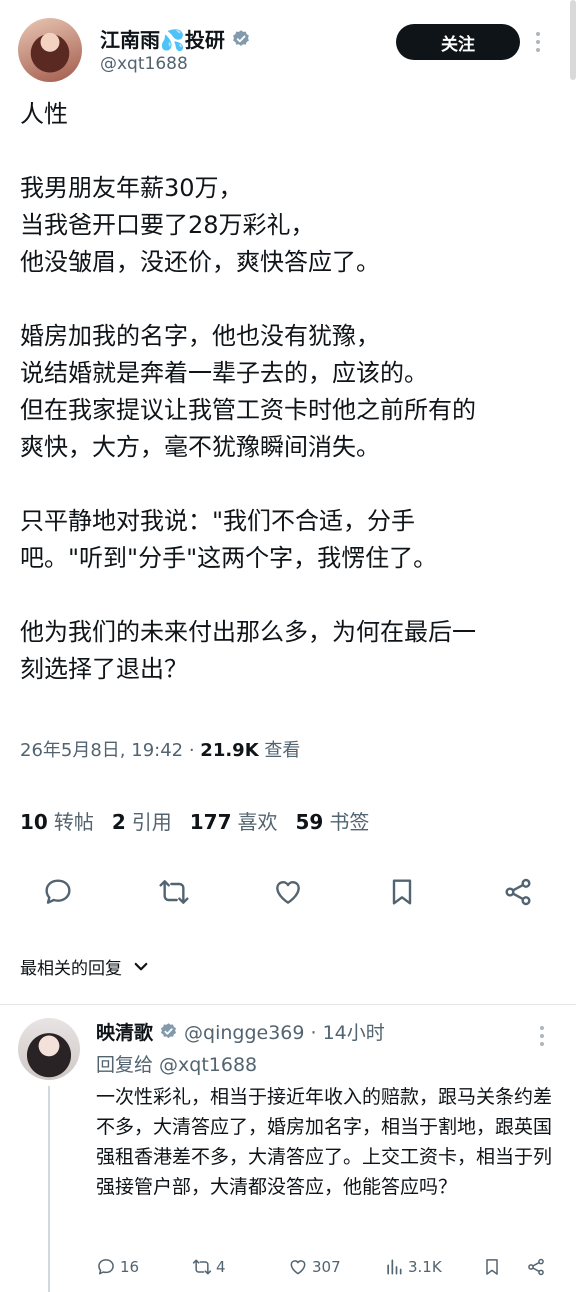 This screenshot has height=1292, width=576. Describe the element at coordinates (288, 1004) in the screenshot. I see `divider` at that location.